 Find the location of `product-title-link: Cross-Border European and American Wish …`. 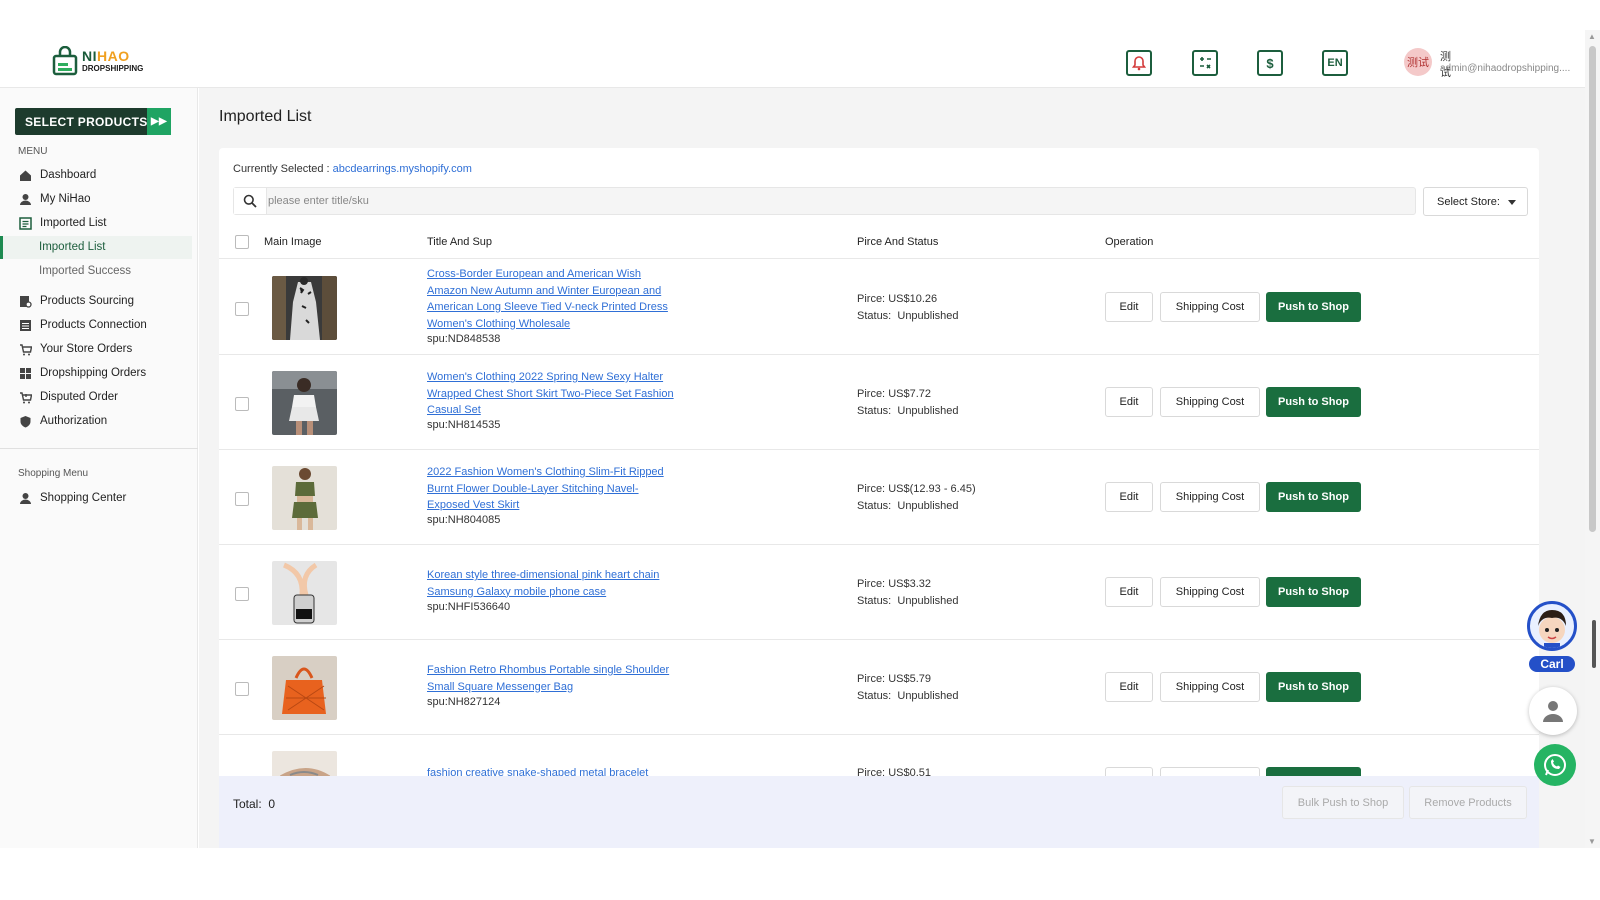

product-title-link: Cross-Border European and American Wish … is located at coordinates (552, 299).